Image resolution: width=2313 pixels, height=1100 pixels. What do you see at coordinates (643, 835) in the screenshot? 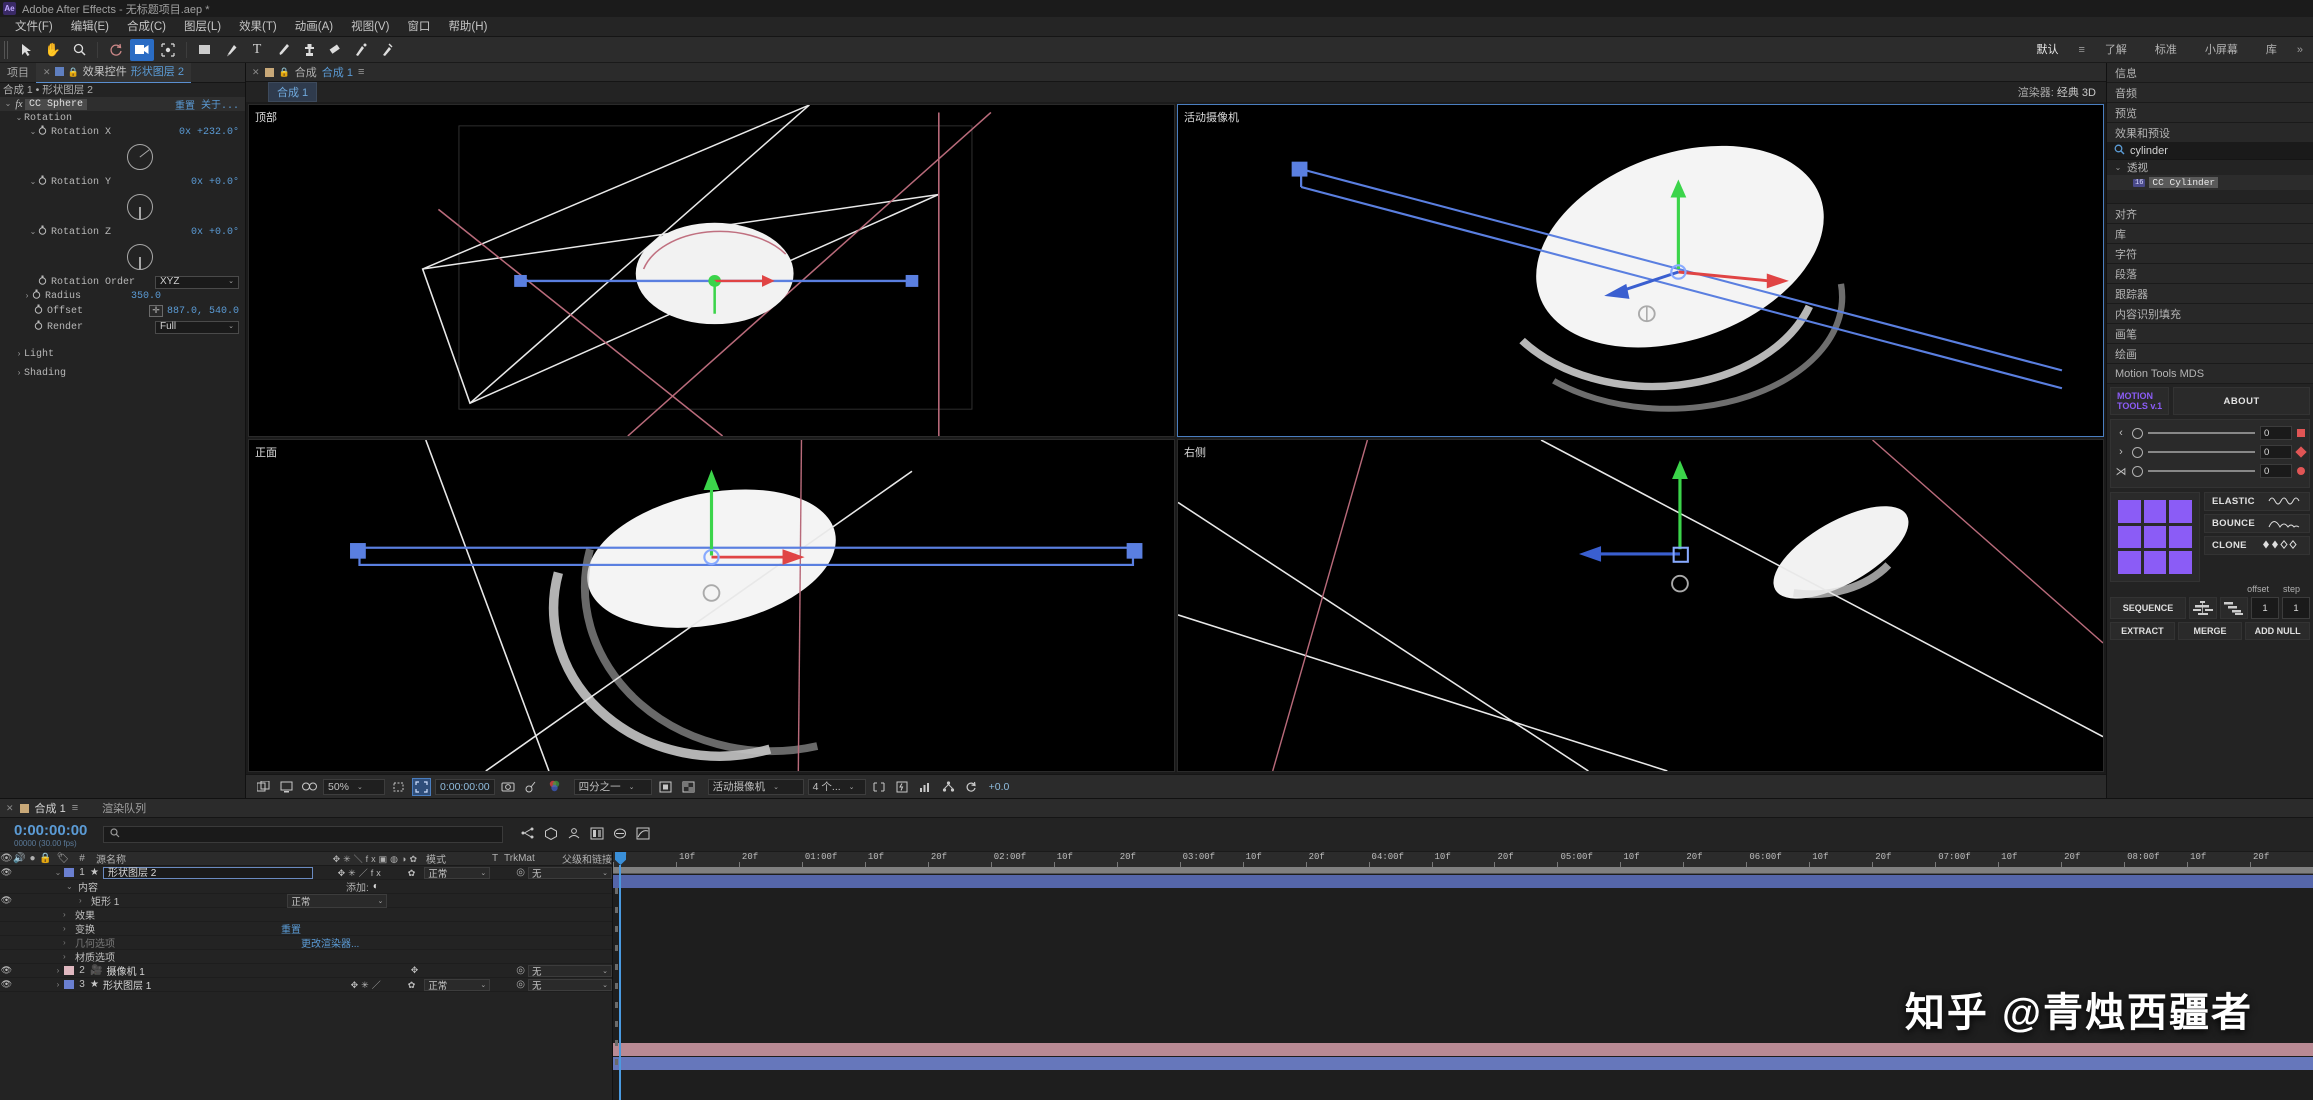
I see `graph-editor-icon` at bounding box center [643, 835].